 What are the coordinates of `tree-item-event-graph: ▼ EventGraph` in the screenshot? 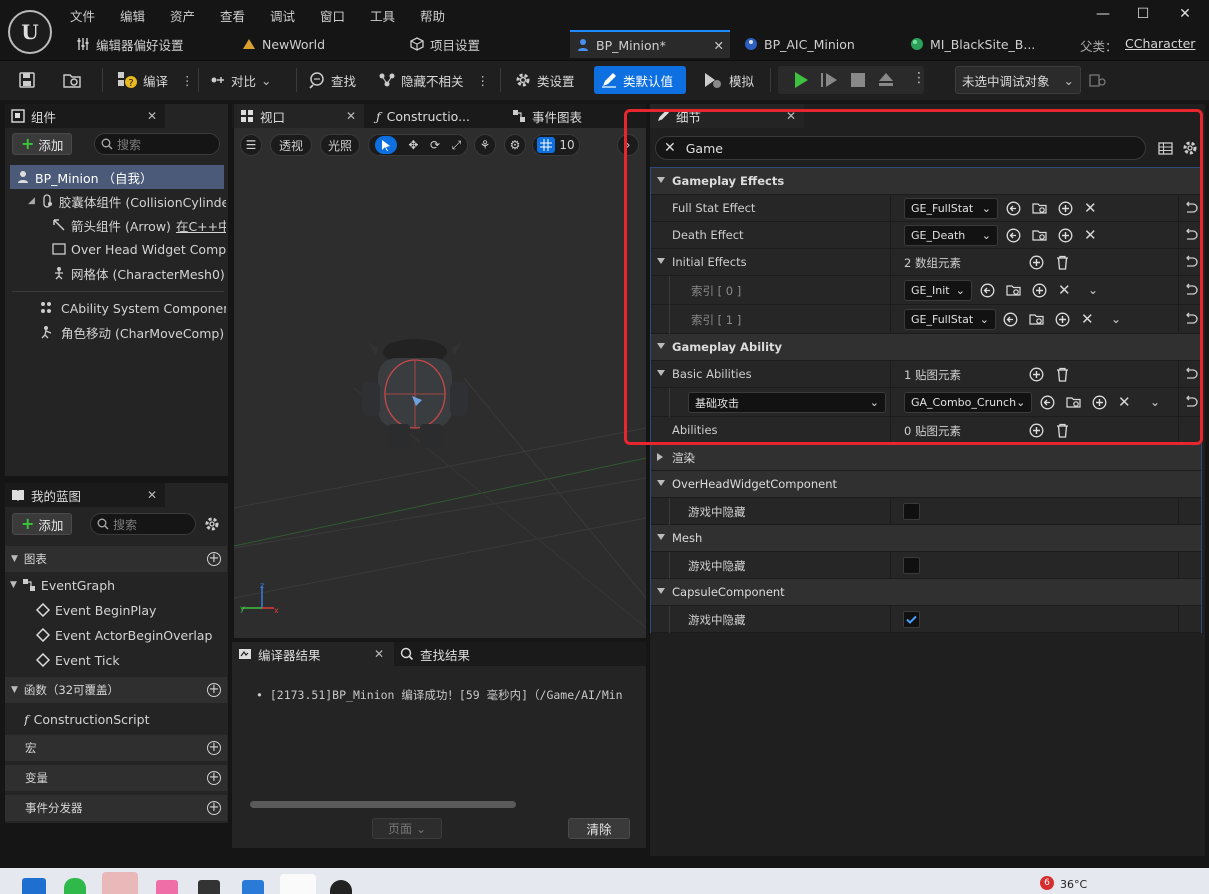 It's located at (117, 585).